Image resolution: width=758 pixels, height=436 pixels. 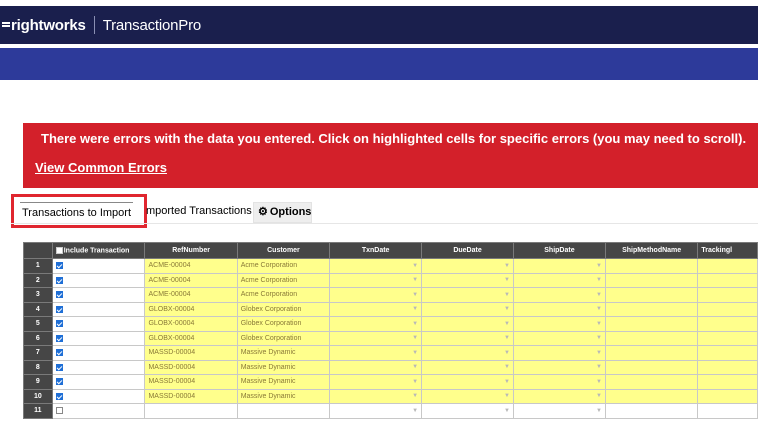 What do you see at coordinates (191, 250) in the screenshot?
I see `column-header-refnumber: RefNumber` at bounding box center [191, 250].